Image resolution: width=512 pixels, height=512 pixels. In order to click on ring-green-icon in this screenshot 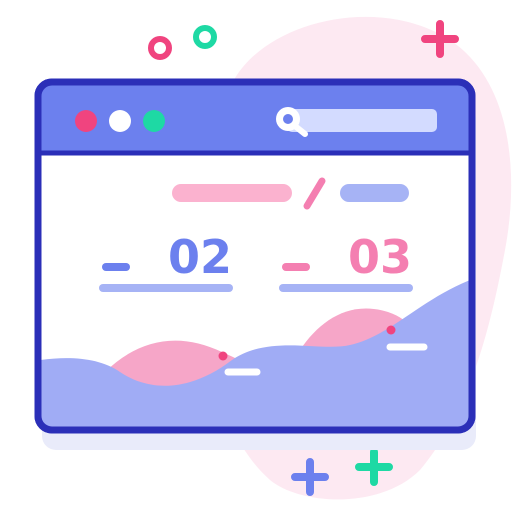, I will do `click(205, 37)`.